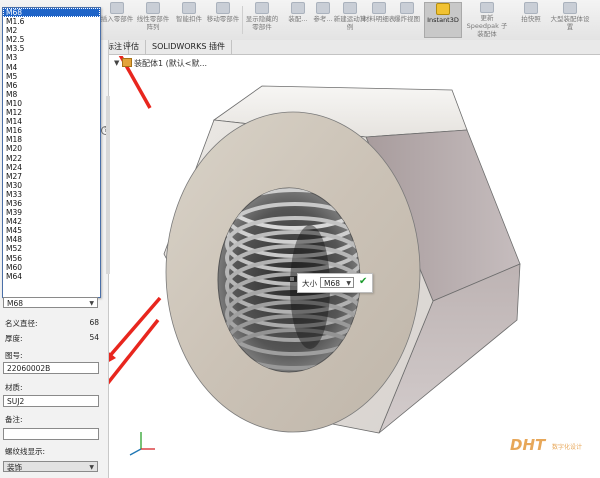 This screenshot has width=600, height=478. Describe the element at coordinates (51, 112) in the screenshot. I see `size-option: M12` at that location.